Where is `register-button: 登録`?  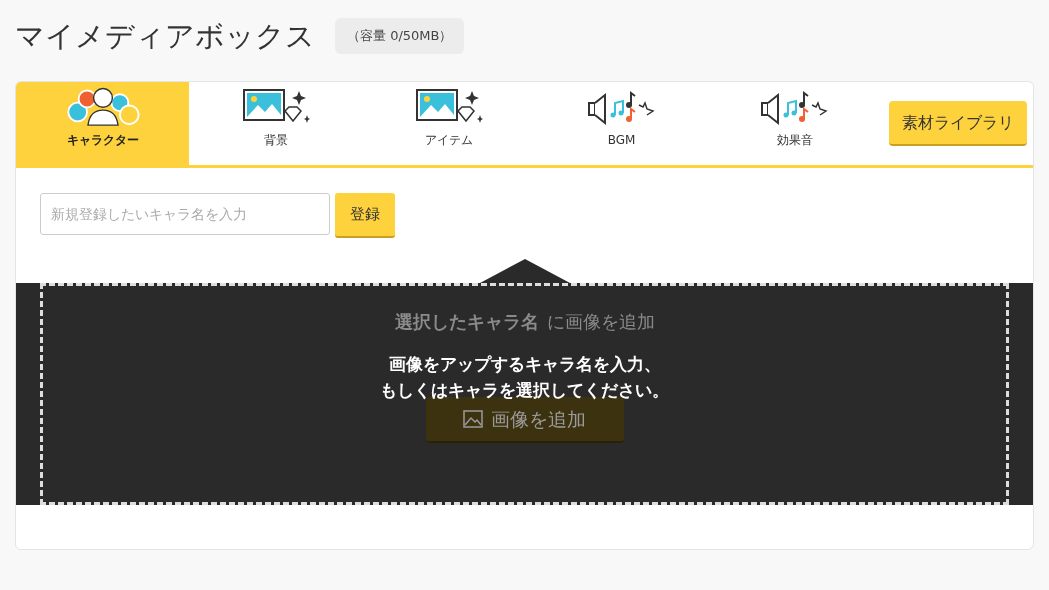 register-button: 登録 is located at coordinates (365, 215).